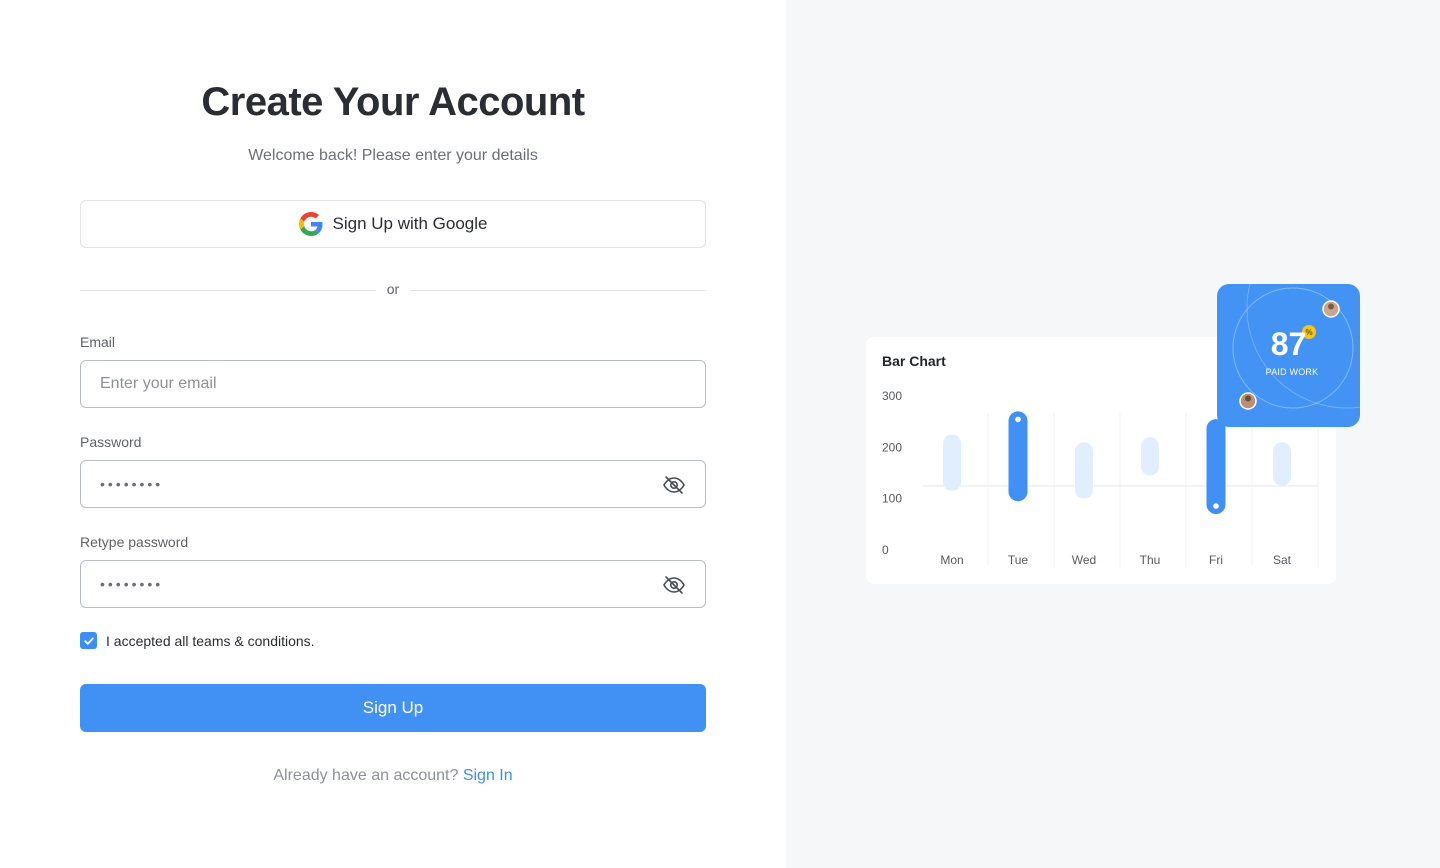  What do you see at coordinates (892, 396) in the screenshot?
I see `y-tick-label: 300` at bounding box center [892, 396].